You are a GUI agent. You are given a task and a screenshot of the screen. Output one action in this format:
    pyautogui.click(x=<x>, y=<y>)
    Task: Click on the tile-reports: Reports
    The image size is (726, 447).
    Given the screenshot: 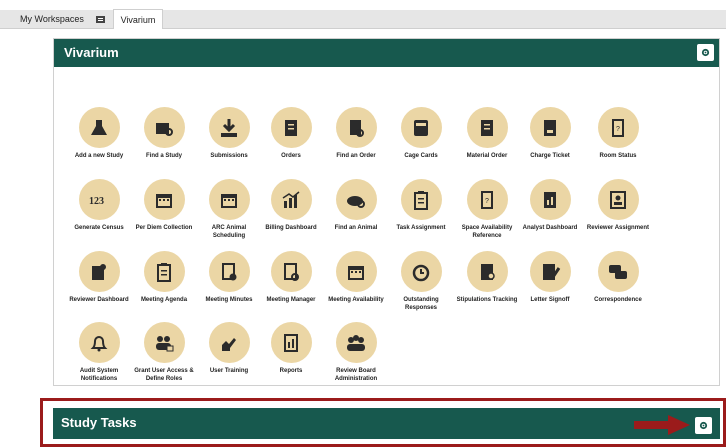 What is the action you would take?
    pyautogui.click(x=291, y=348)
    